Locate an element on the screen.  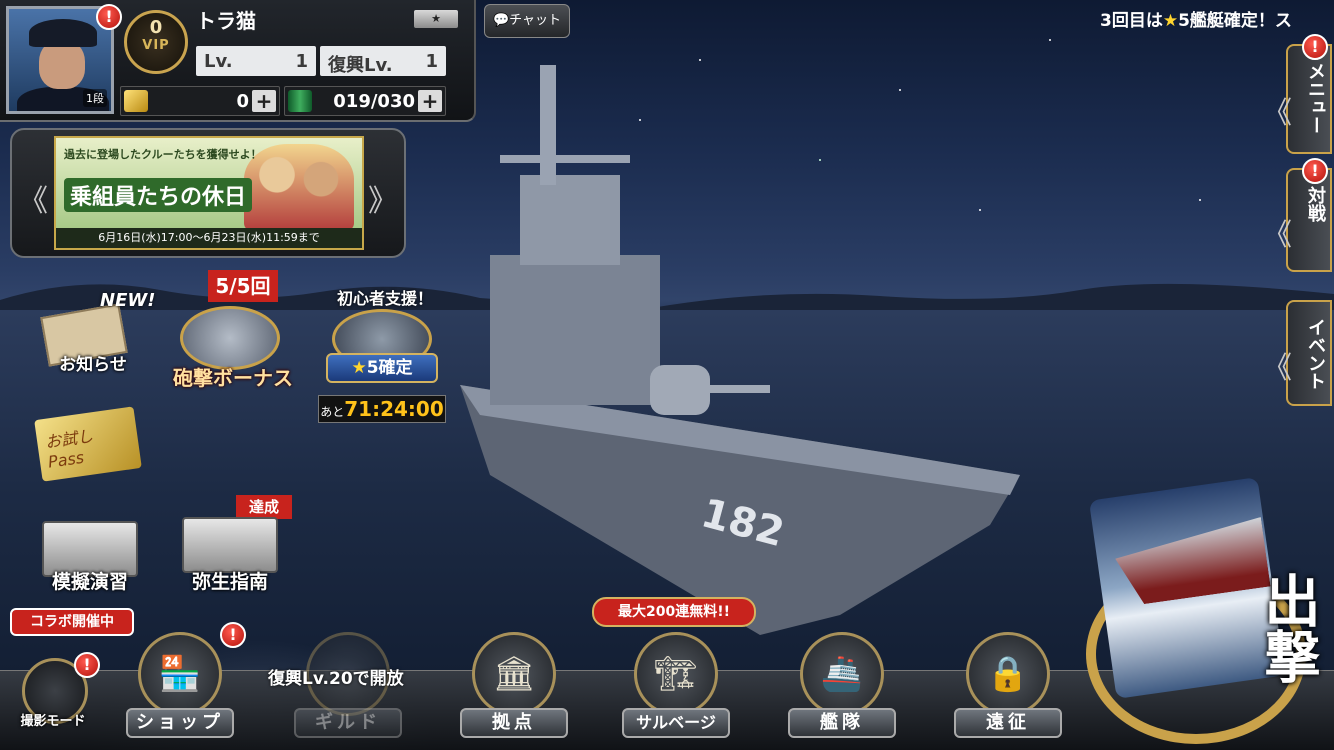
support-timer: あと71:24:00 is located at coordinates (382, 409).